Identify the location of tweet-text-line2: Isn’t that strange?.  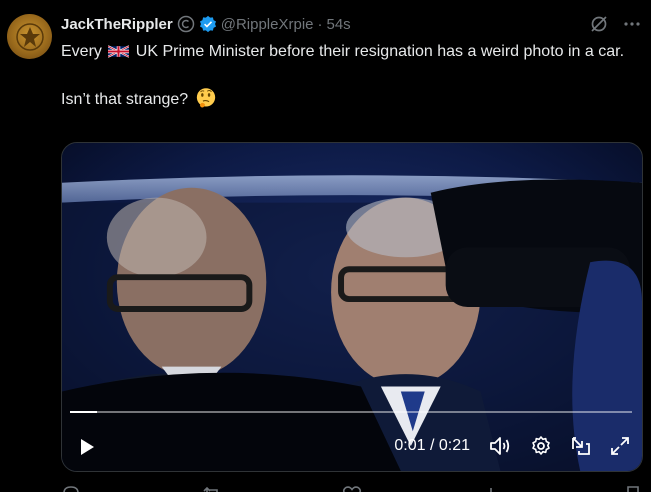
(351, 99).